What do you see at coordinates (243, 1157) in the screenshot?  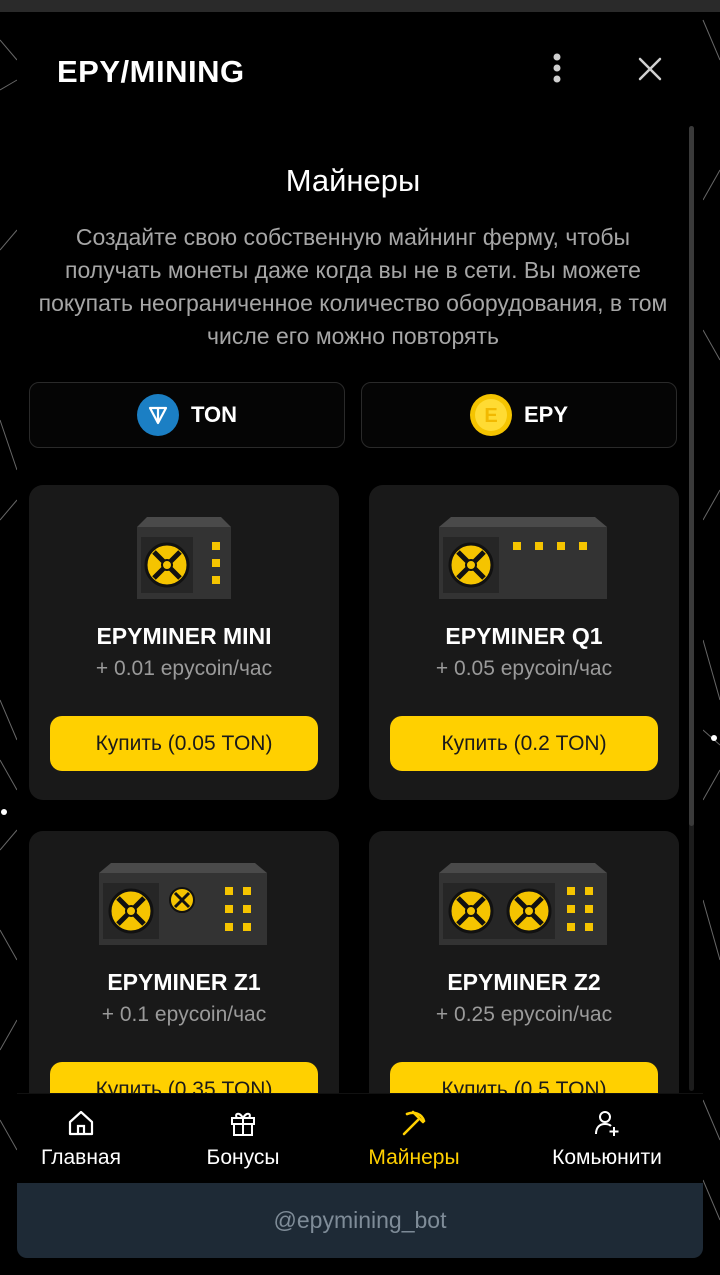 I see `nav-label-bonuses: Бонусы` at bounding box center [243, 1157].